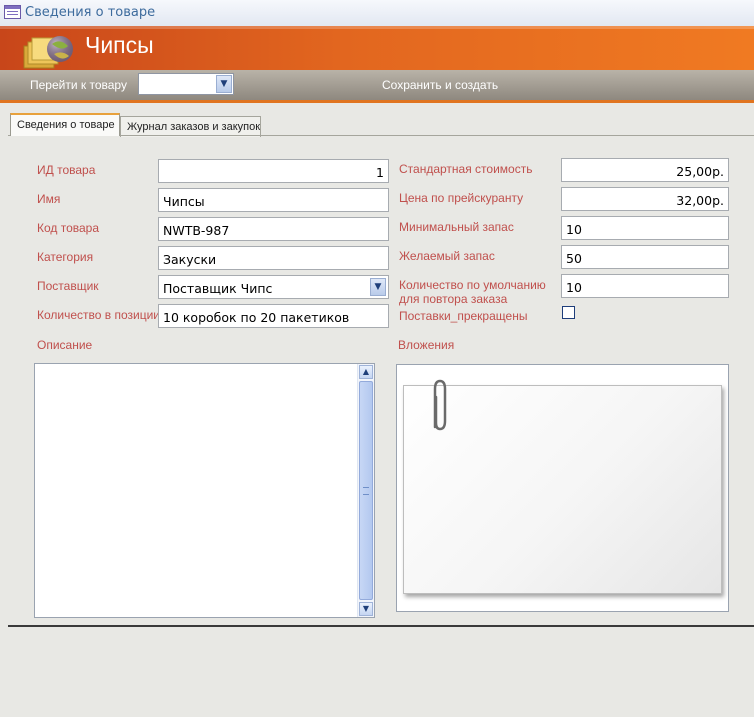 The width and height of the screenshot is (754, 717). Describe the element at coordinates (461, 198) in the screenshot. I see `list-price-label: Цена по прейскуранту` at that location.